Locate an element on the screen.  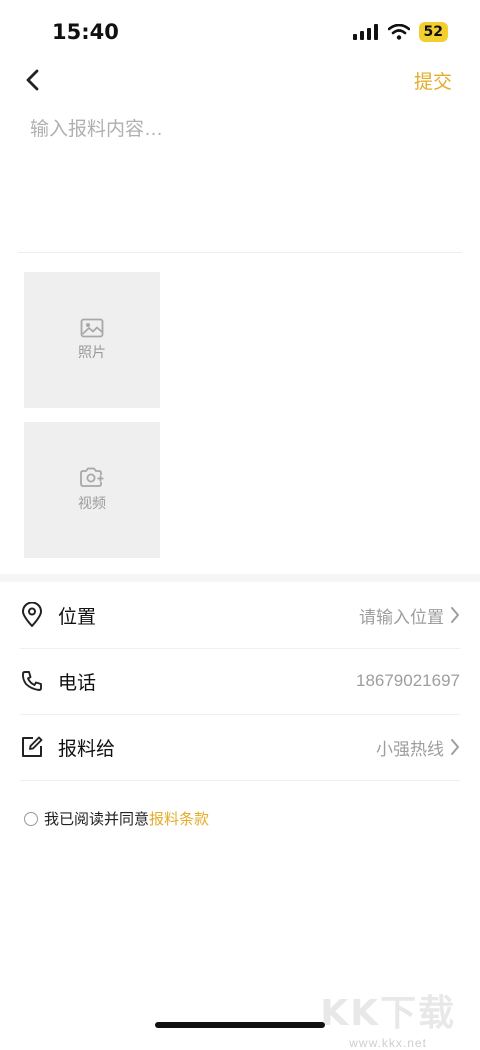
agreement-radio is located at coordinates (31, 818).